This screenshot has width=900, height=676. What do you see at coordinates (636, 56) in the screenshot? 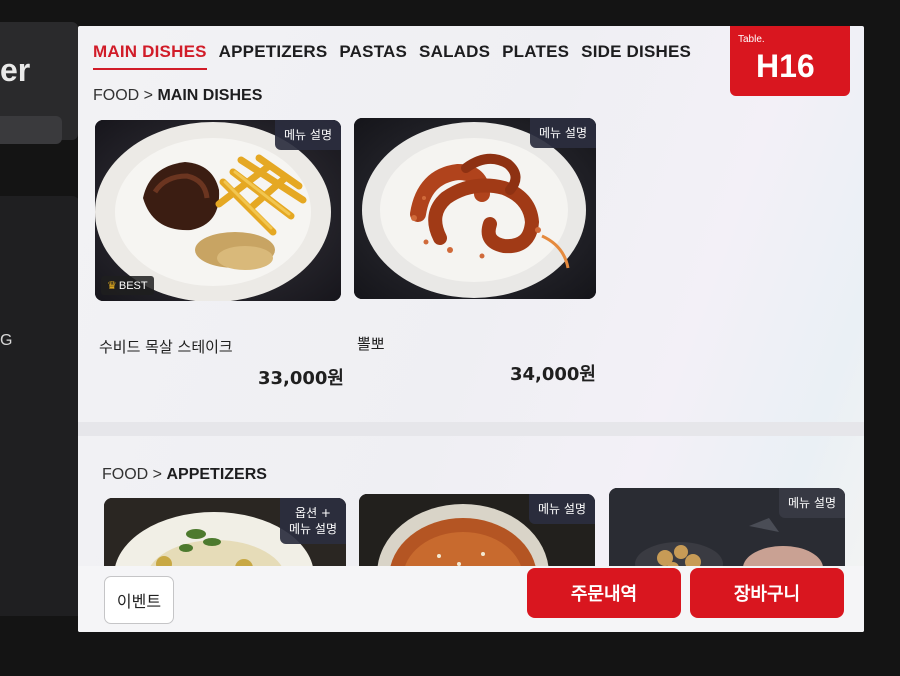
I see `tab-side-dishes: SIDE DISHES` at bounding box center [636, 56].